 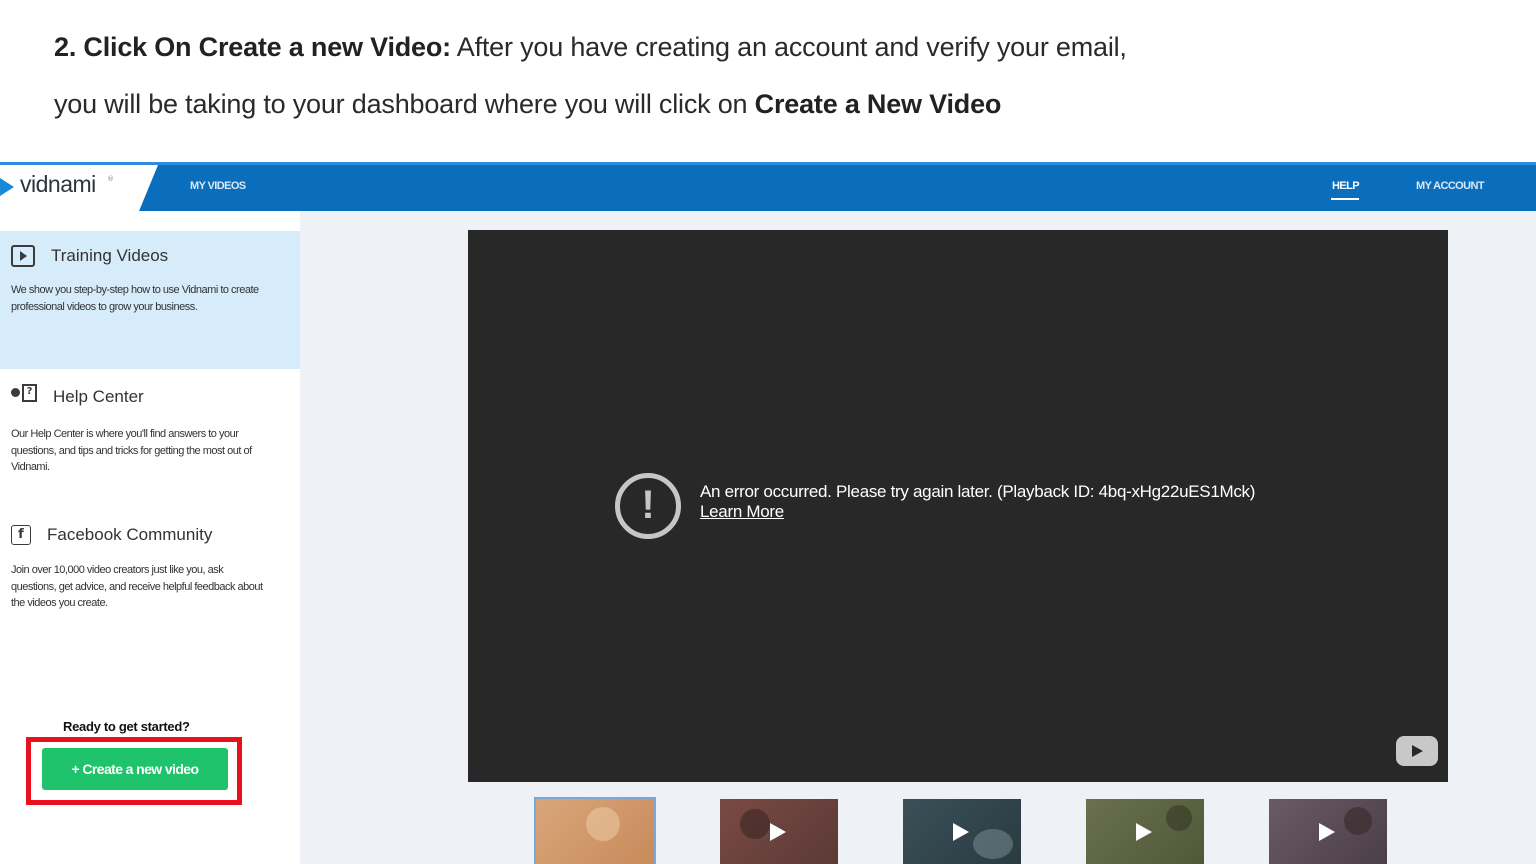 What do you see at coordinates (58, 184) in the screenshot?
I see `logo-text: vidnami` at bounding box center [58, 184].